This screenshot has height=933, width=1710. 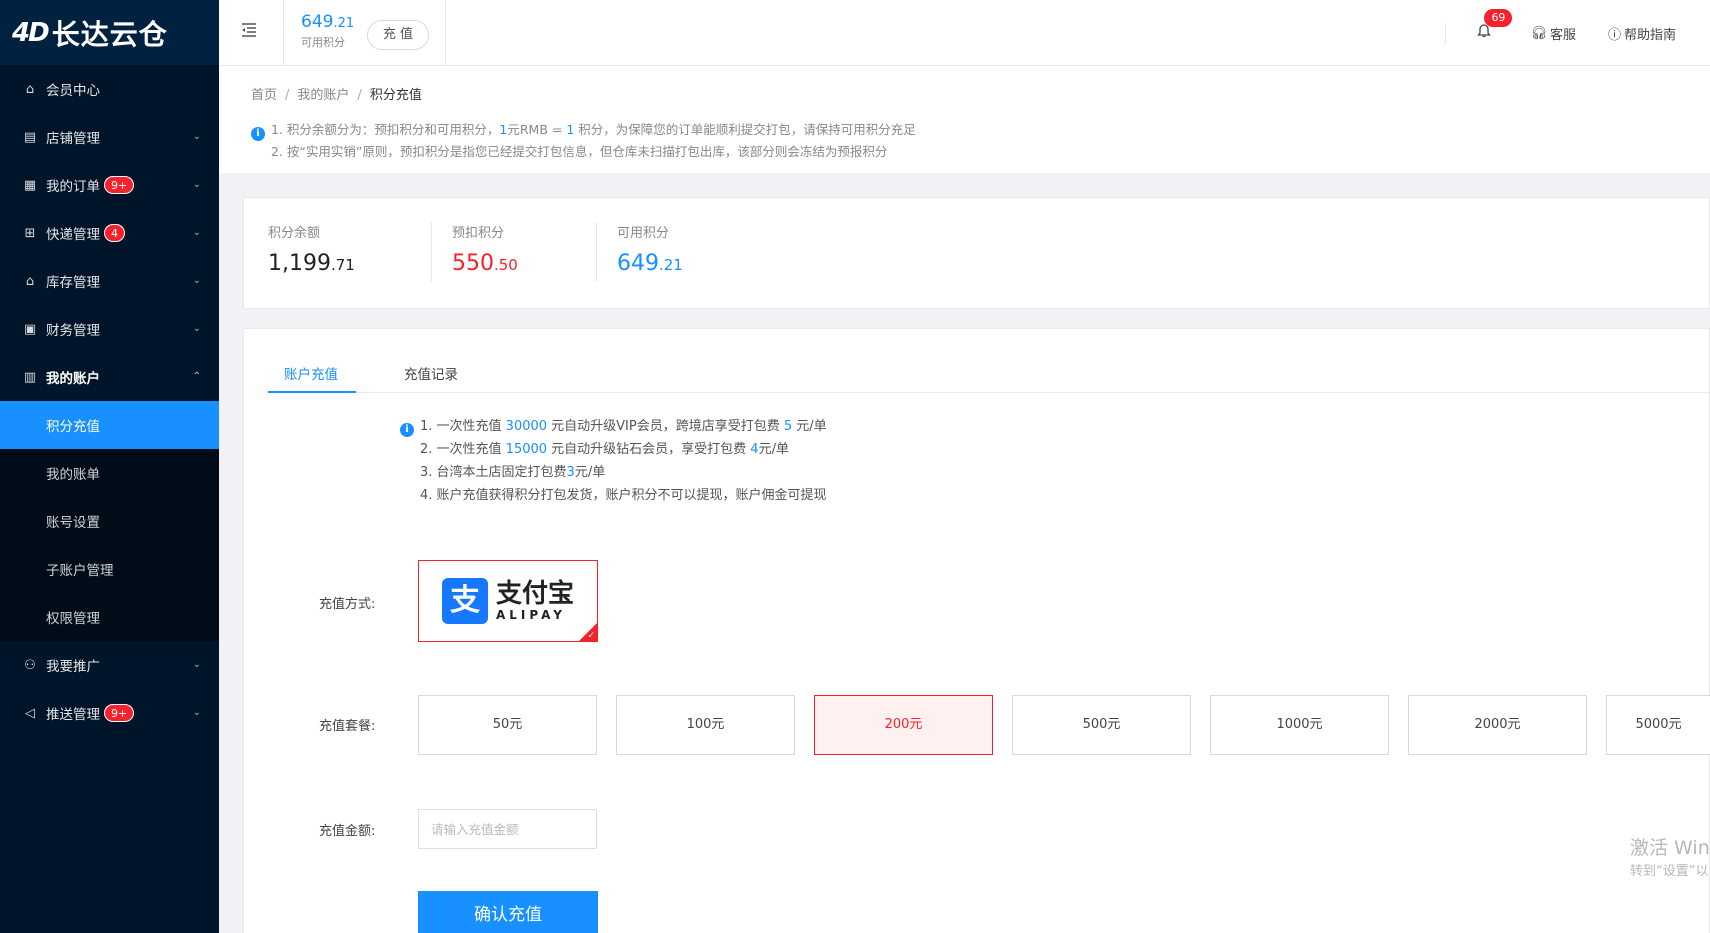 I want to click on store-icon: ▤, so click(x=30, y=137).